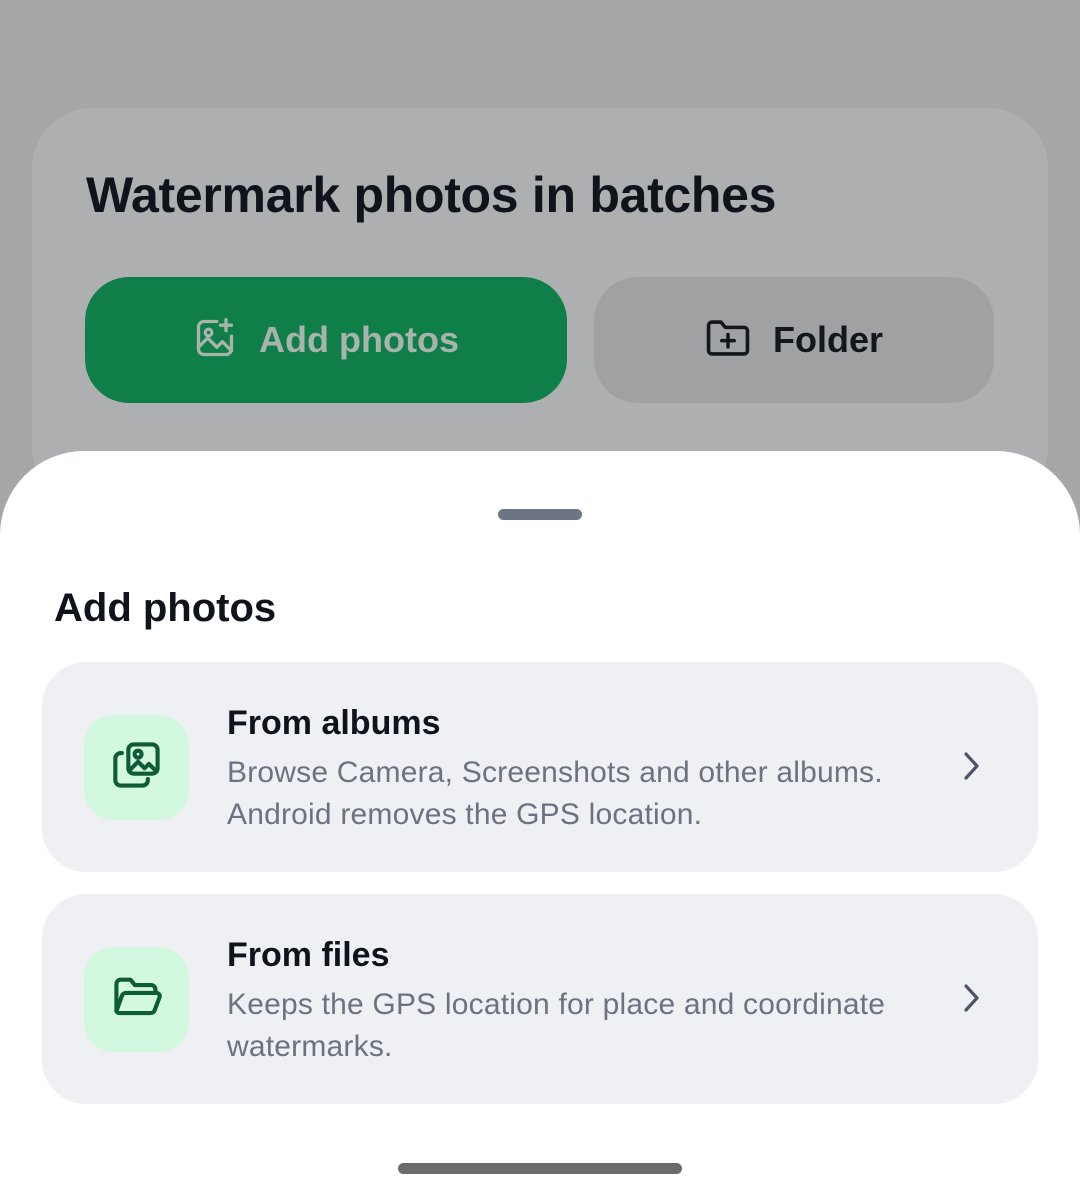 The image size is (1080, 1200). Describe the element at coordinates (540, 1168) in the screenshot. I see `gesture-navigation-bar` at that location.